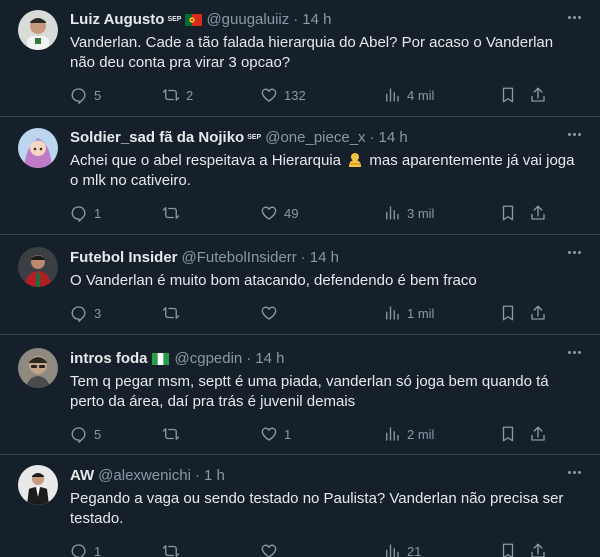 The image size is (600, 557). Describe the element at coordinates (441, 213) in the screenshot. I see `views-button: 3 mil` at that location.